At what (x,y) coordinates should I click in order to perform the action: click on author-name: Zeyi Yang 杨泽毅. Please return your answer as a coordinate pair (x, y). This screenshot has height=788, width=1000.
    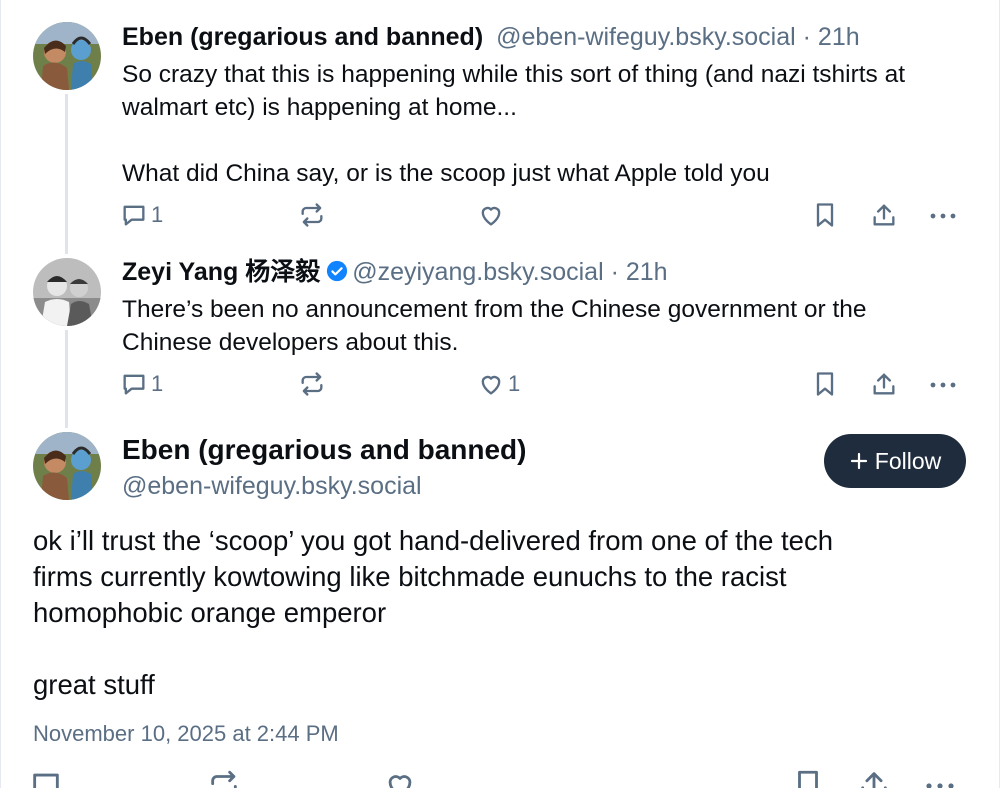
    Looking at the image, I should click on (221, 272).